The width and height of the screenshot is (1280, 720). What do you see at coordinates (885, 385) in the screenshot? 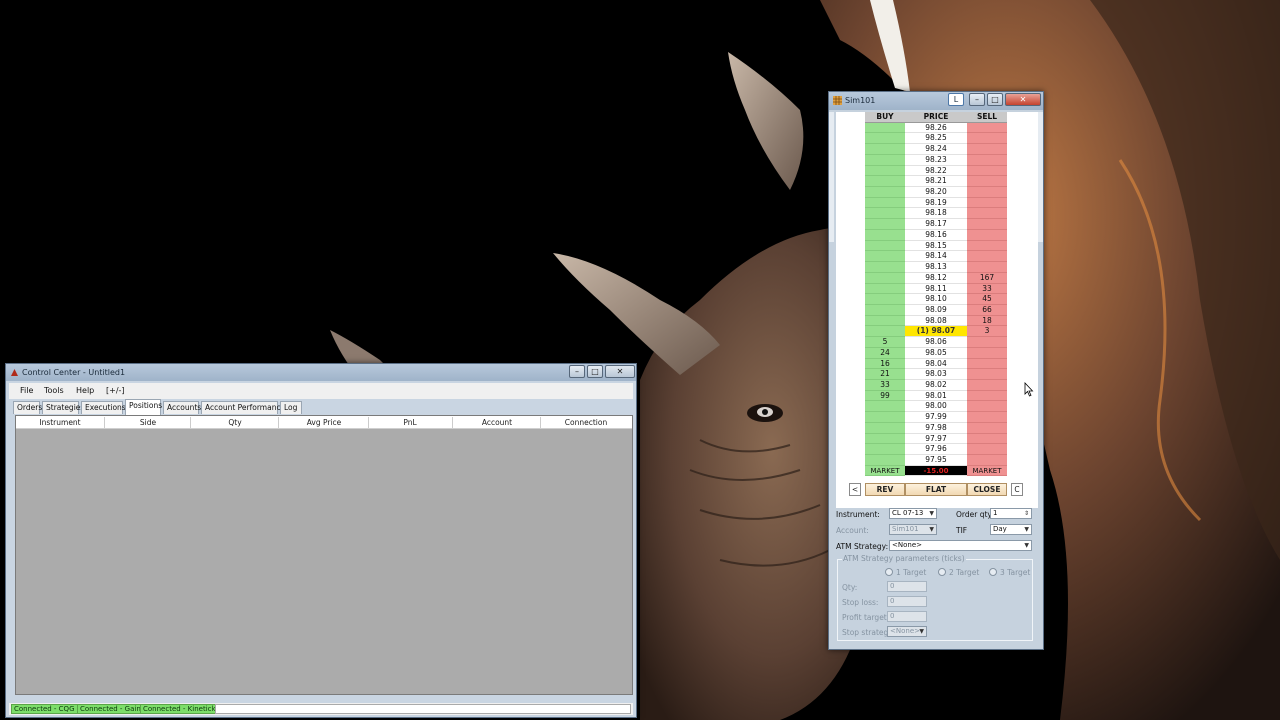
I see `buy-cell: 33` at bounding box center [885, 385].